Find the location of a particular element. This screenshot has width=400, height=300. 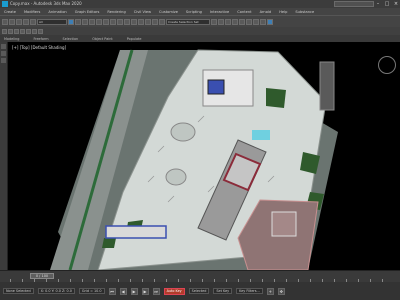

window-crossing-icon is located at coordinates (92, 21).